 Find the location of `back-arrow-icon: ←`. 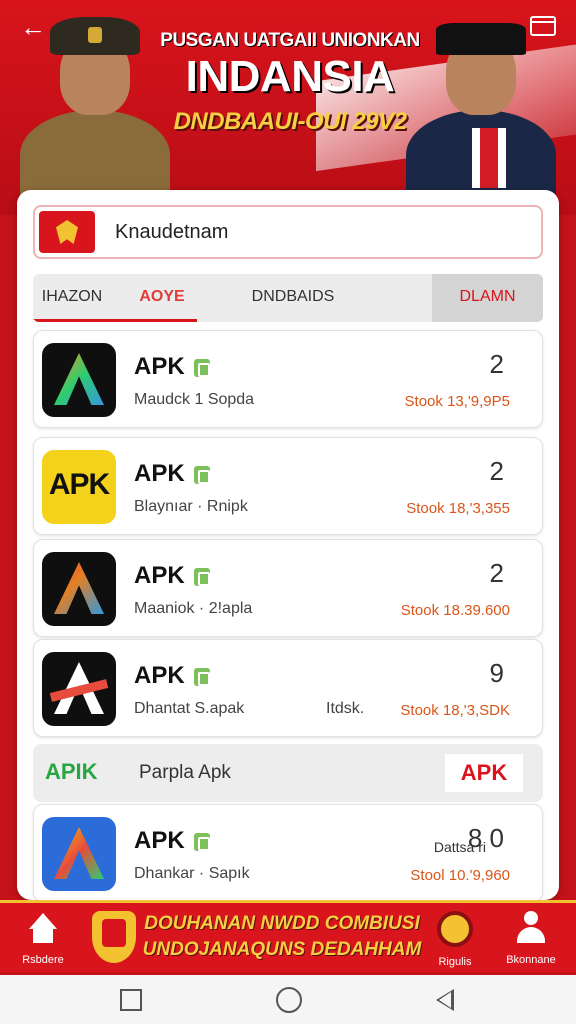

back-arrow-icon: ← is located at coordinates (33, 27).